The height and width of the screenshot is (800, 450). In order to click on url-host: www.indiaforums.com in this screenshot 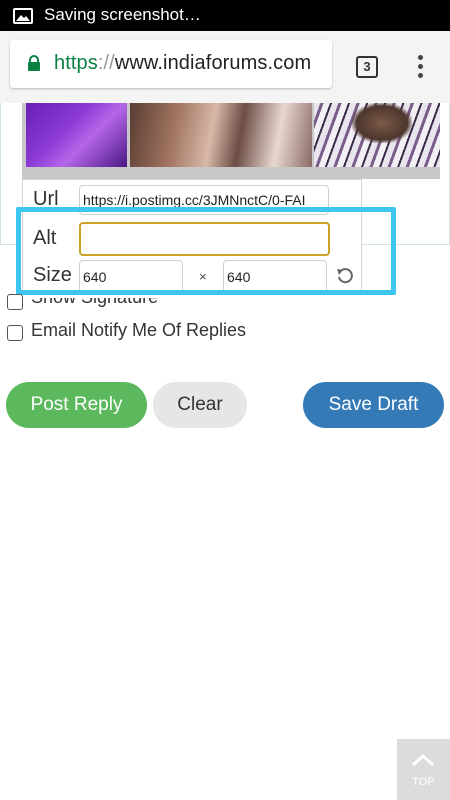, I will do `click(213, 63)`.